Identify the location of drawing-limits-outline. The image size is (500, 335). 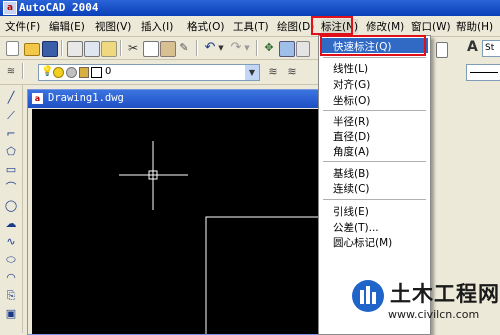
(267, 275).